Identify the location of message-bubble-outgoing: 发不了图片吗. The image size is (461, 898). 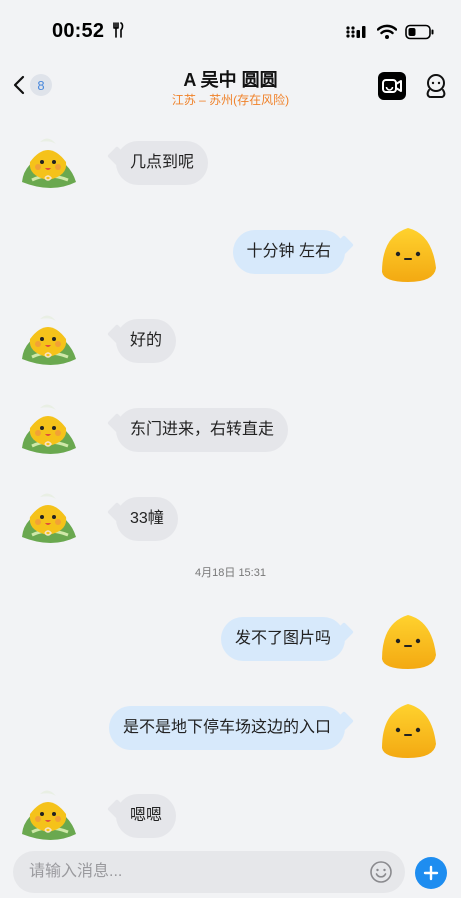
(282, 639).